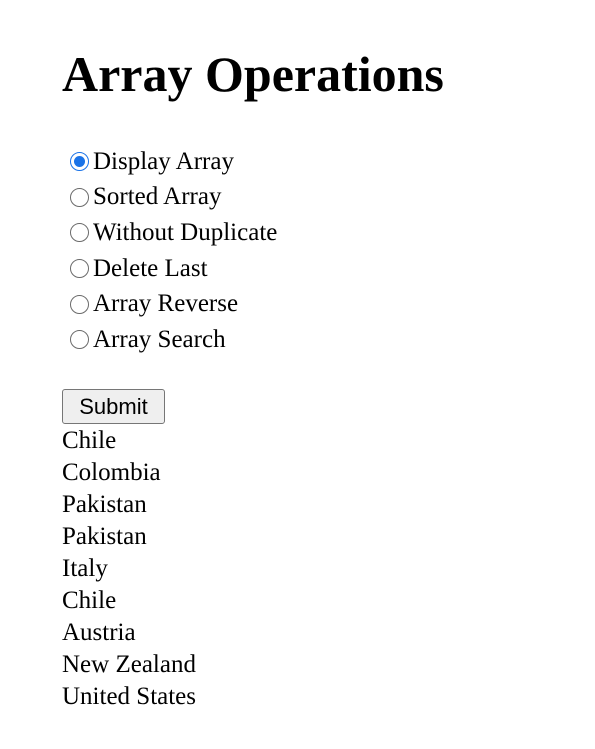 The image size is (595, 749). I want to click on option-label: Array Search, so click(159, 339).